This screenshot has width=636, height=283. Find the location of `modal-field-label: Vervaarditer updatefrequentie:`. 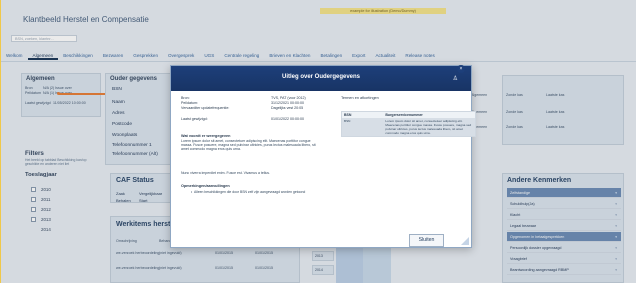

modal-field-label: Vervaarditer updatefrequentie: is located at coordinates (205, 108).